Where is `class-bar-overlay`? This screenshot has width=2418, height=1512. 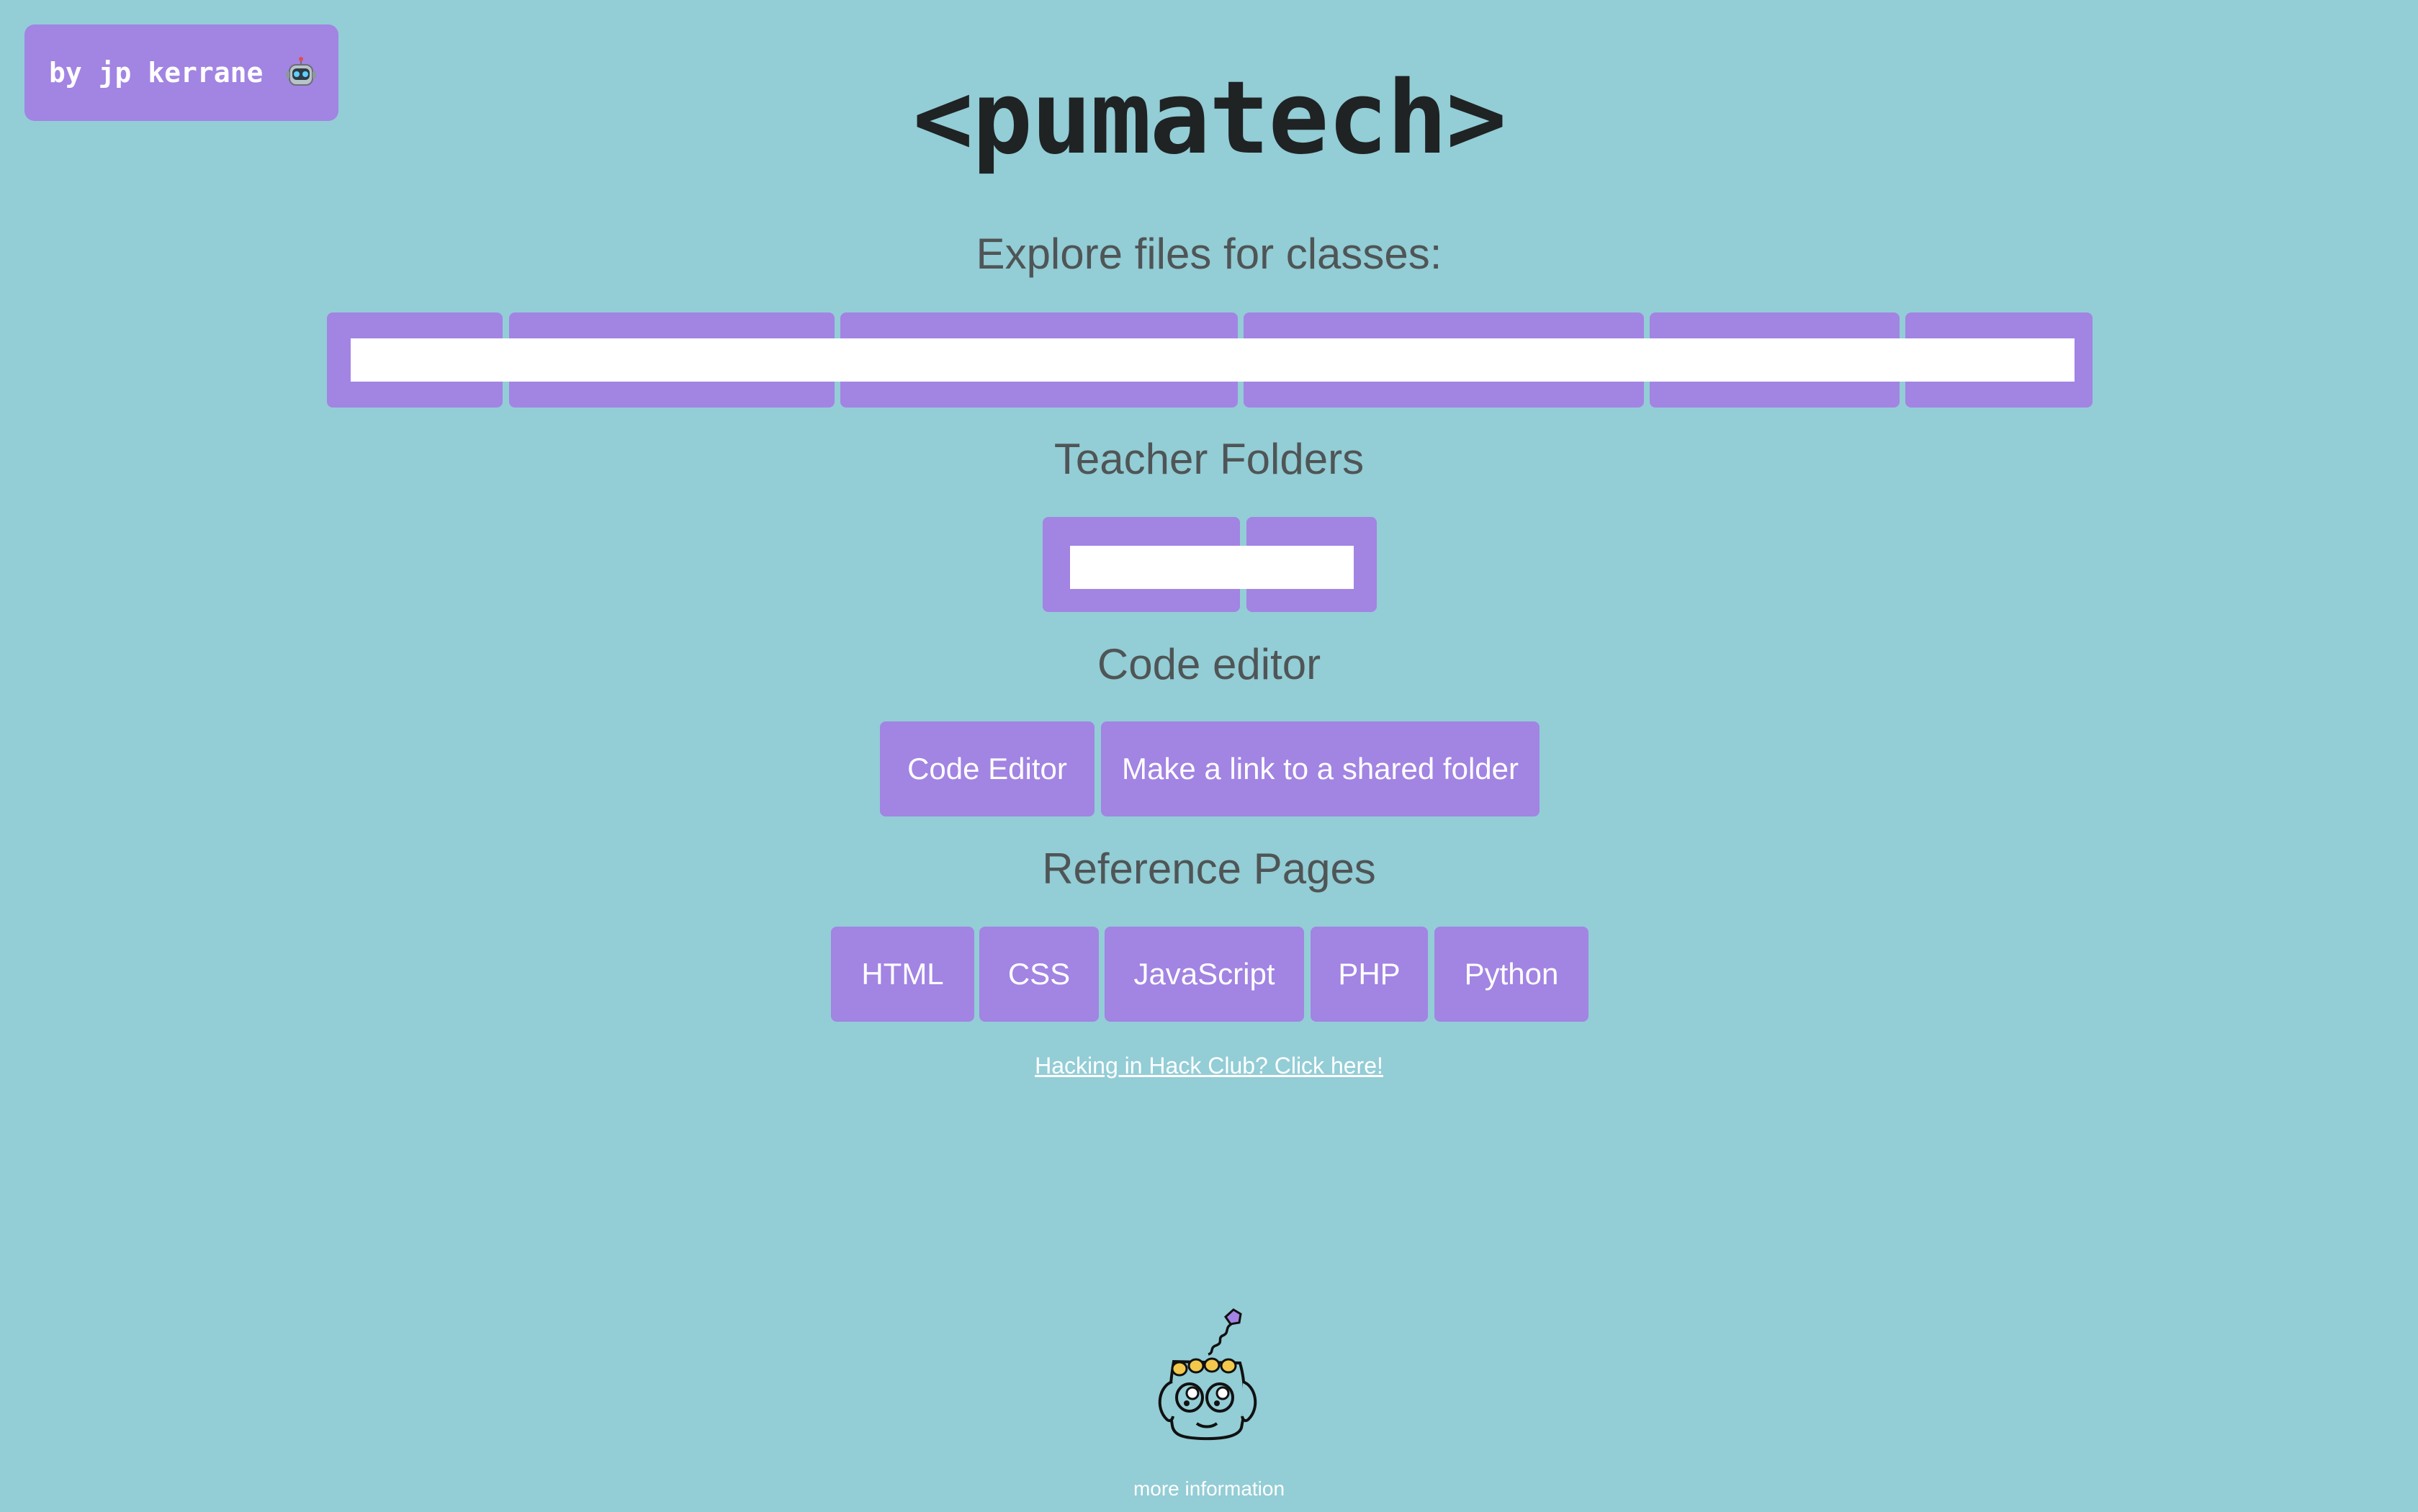
class-bar-overlay is located at coordinates (1213, 360).